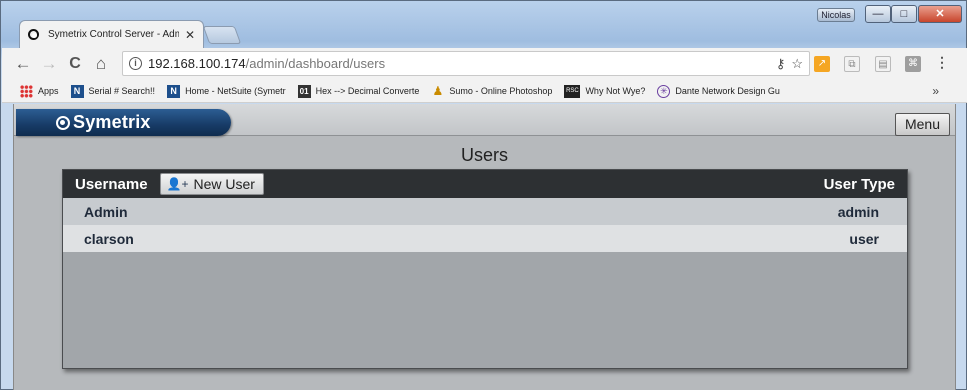 The image size is (967, 390). What do you see at coordinates (664, 91) in the screenshot?
I see `dante-icon: ✳` at bounding box center [664, 91].